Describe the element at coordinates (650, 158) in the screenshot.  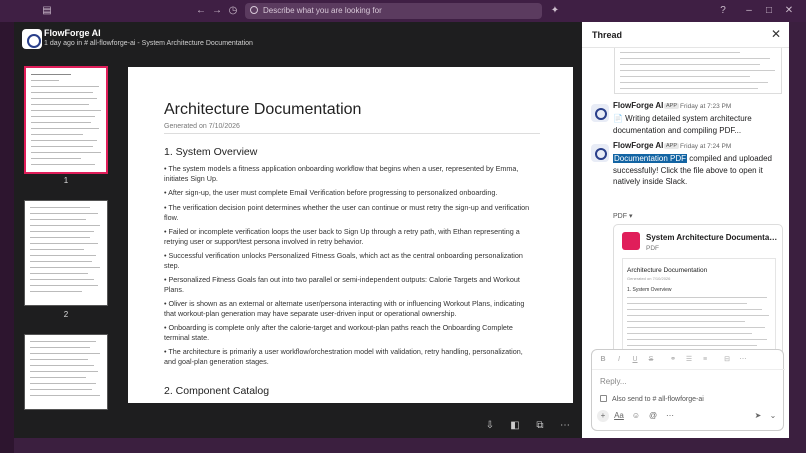
I see `highlighted-text: Documentation PDF` at that location.